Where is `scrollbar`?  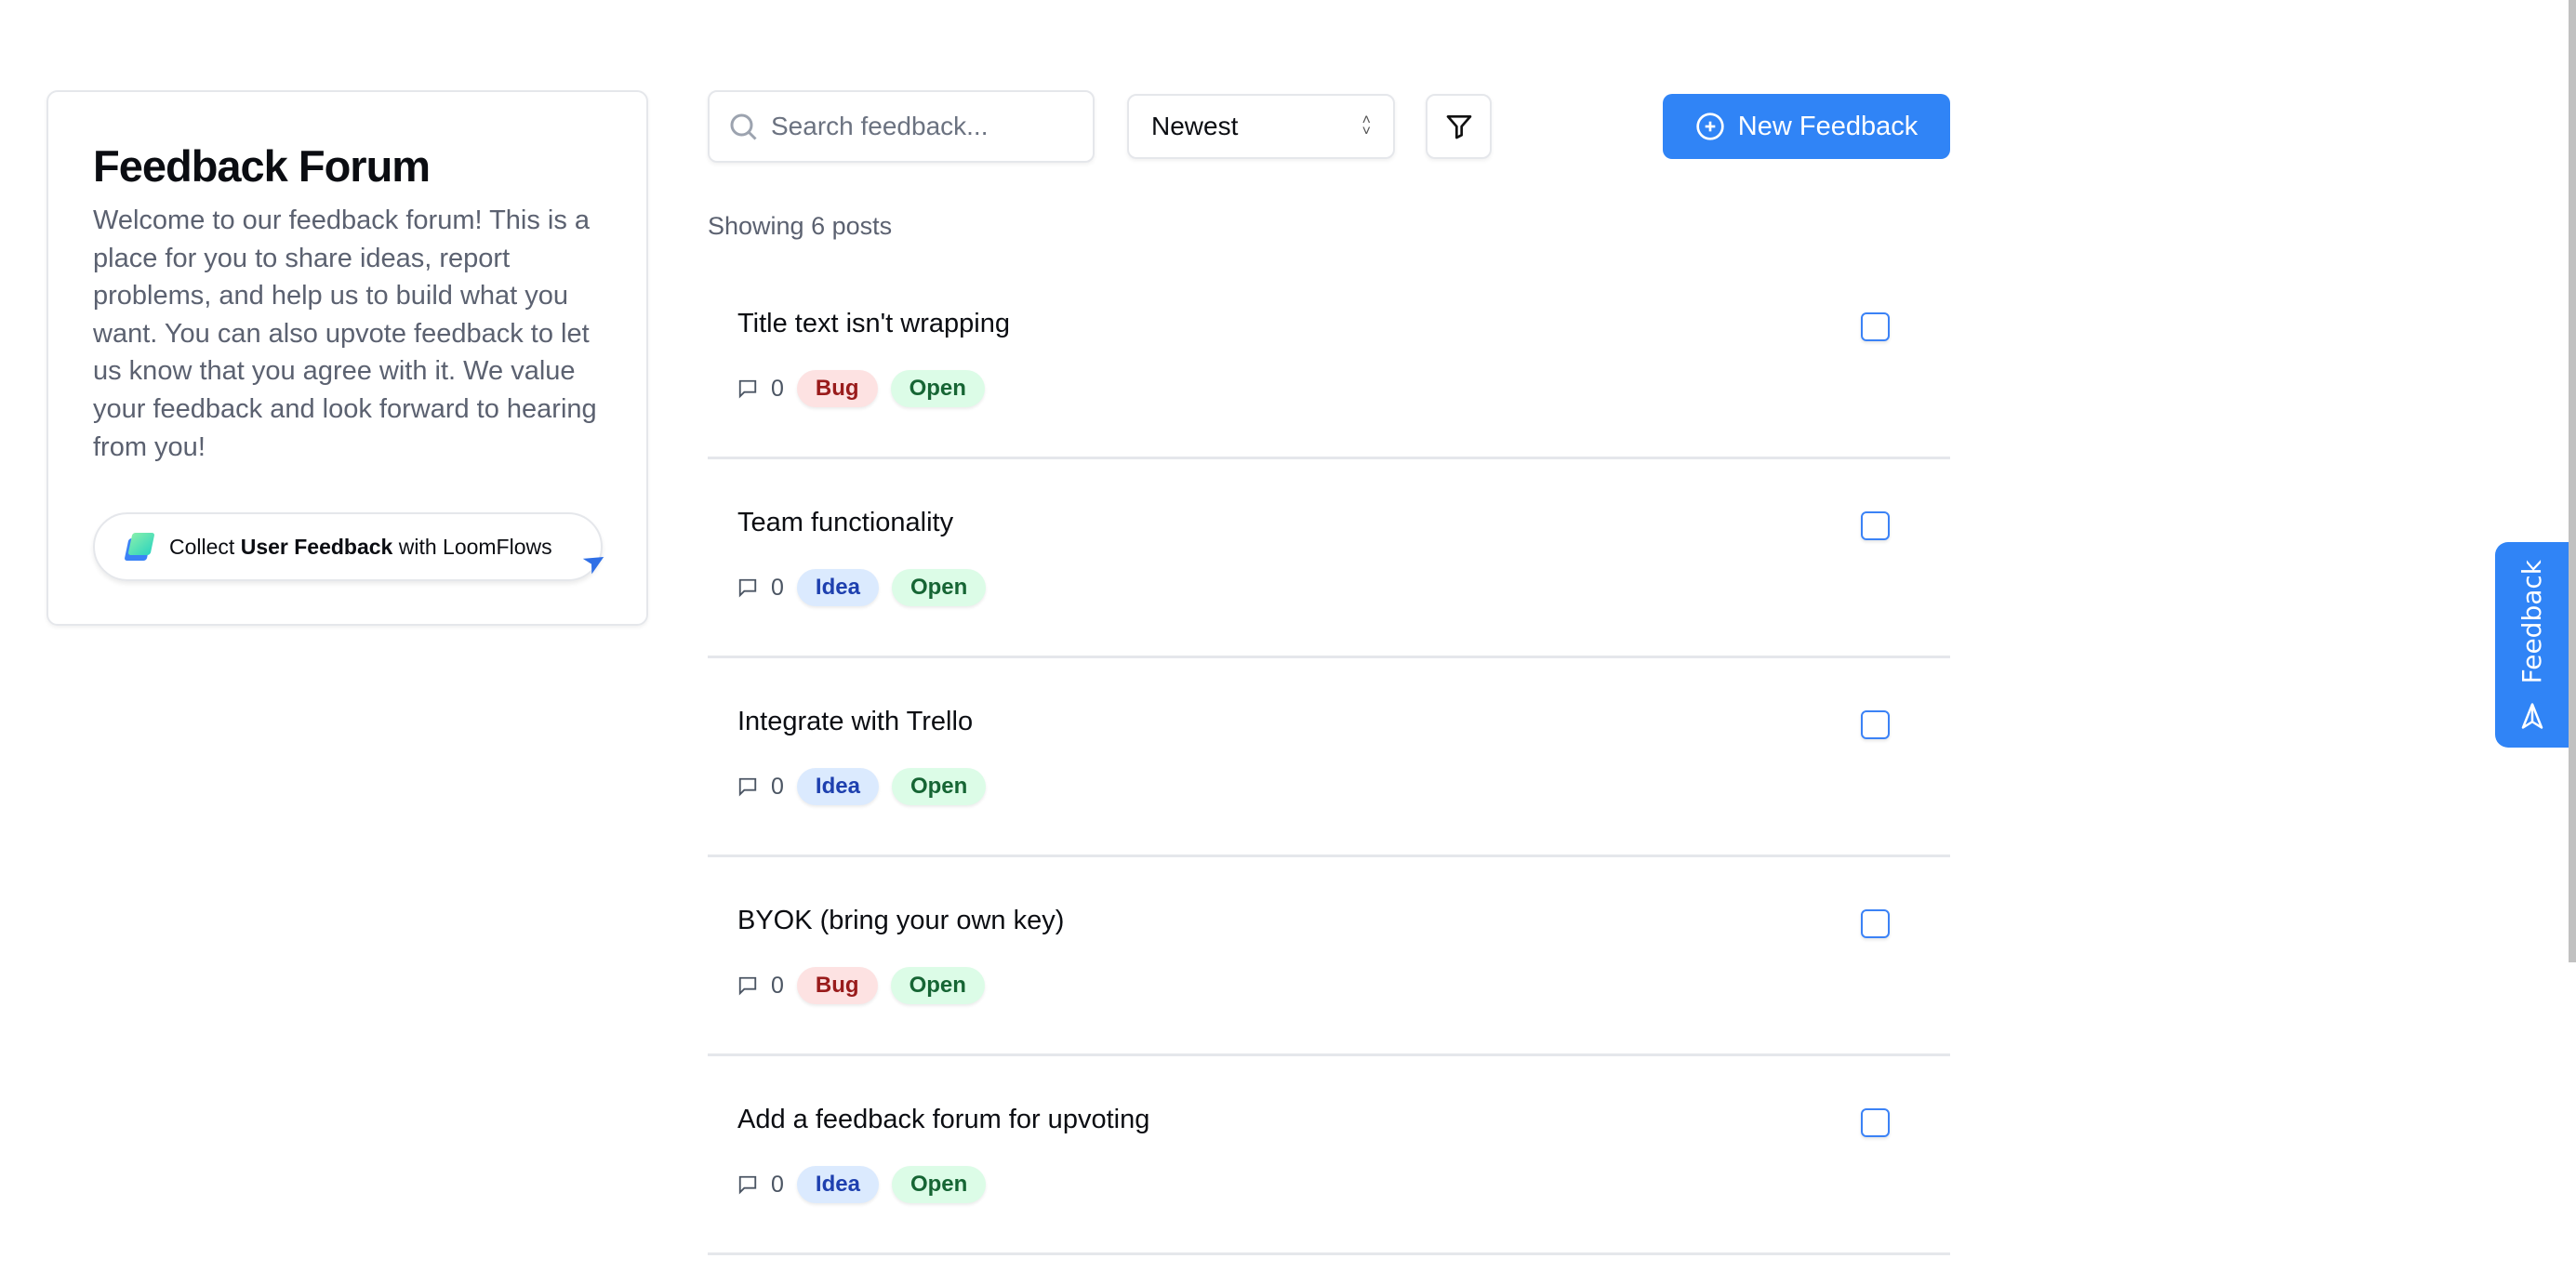 scrollbar is located at coordinates (2572, 481).